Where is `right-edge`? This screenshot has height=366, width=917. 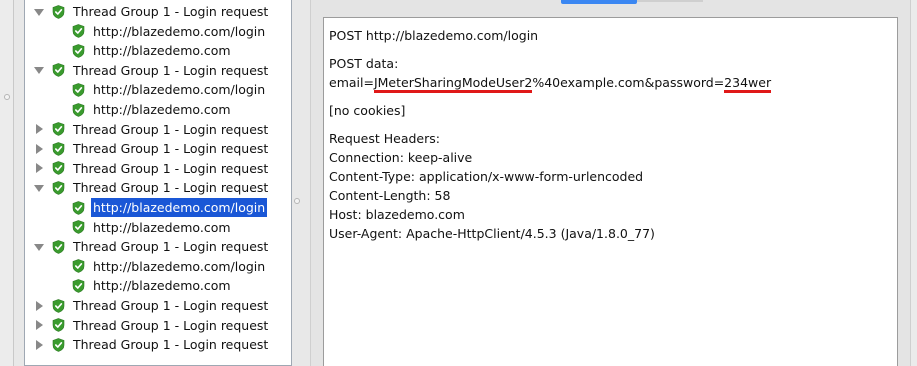
right-edge is located at coordinates (913, 183).